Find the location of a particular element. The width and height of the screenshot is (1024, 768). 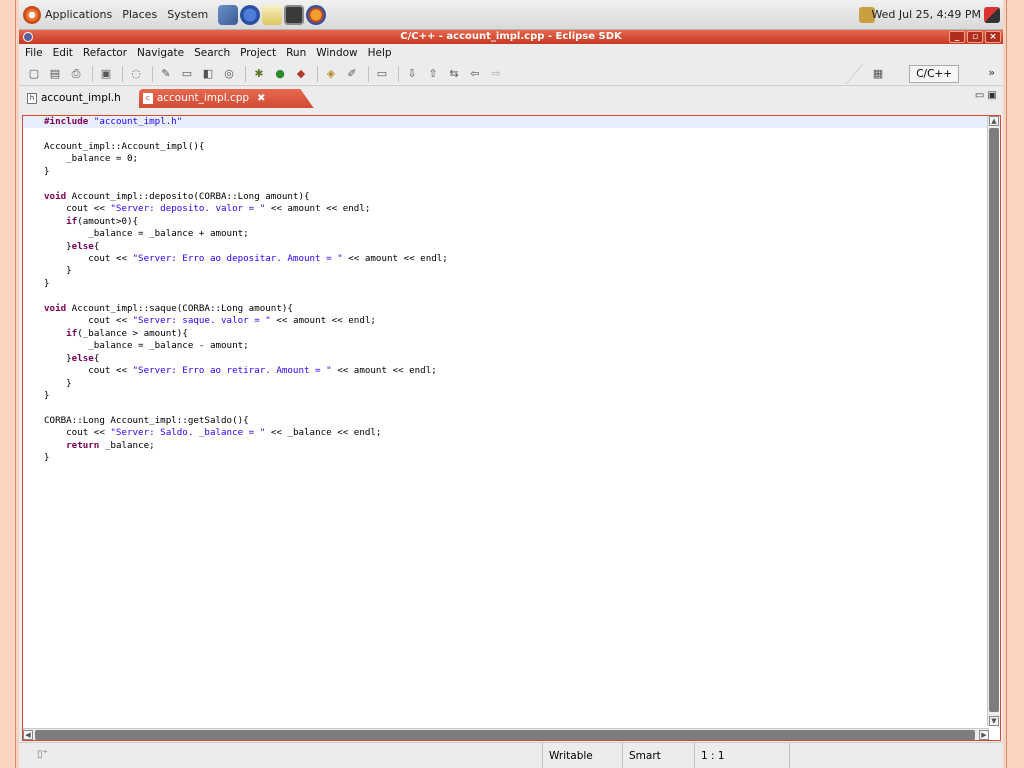

code-line: if(_balance > amount){ is located at coordinates (246, 334).